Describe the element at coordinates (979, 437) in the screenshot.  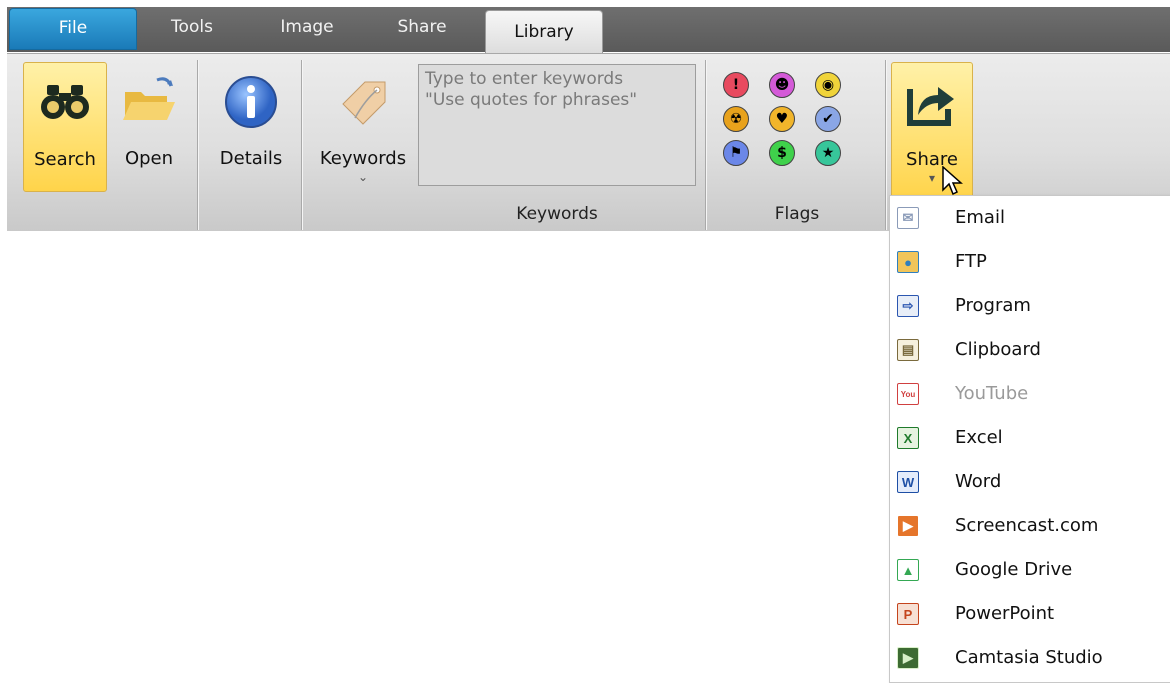
I see `menu-item-label: Excel` at that location.